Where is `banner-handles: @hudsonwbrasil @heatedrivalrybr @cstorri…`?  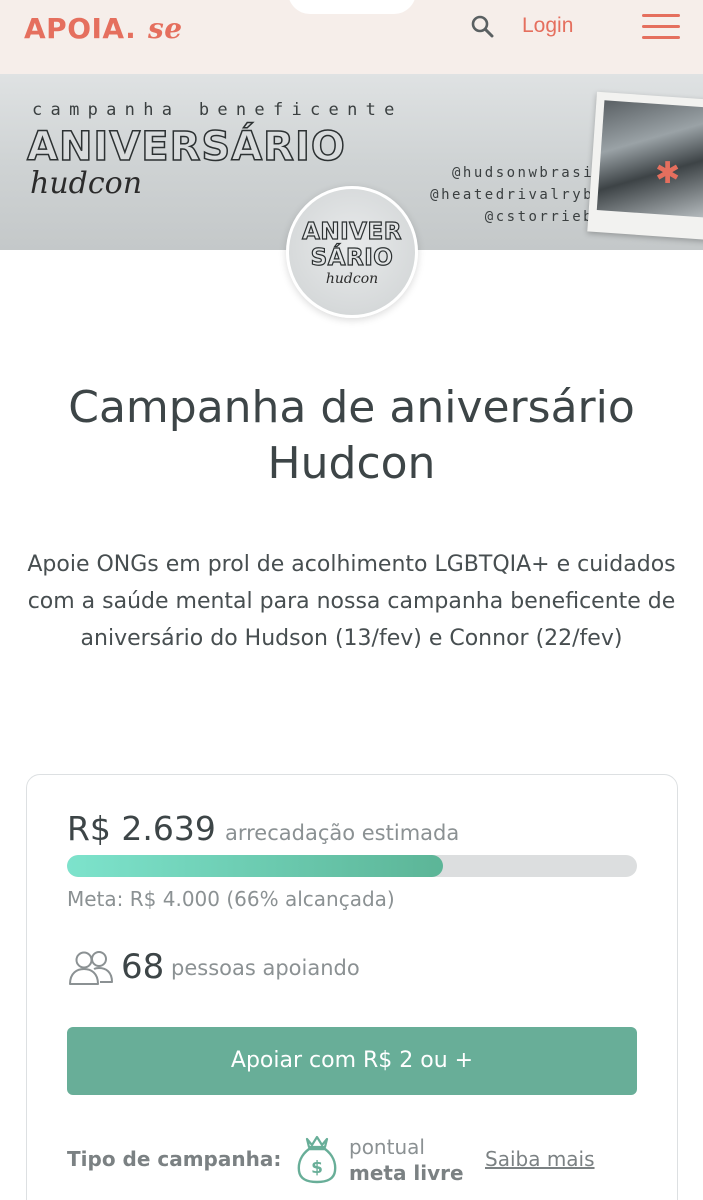 banner-handles: @hudsonwbrasil @heatedrivalrybr @cstorri… is located at coordinates (505, 195).